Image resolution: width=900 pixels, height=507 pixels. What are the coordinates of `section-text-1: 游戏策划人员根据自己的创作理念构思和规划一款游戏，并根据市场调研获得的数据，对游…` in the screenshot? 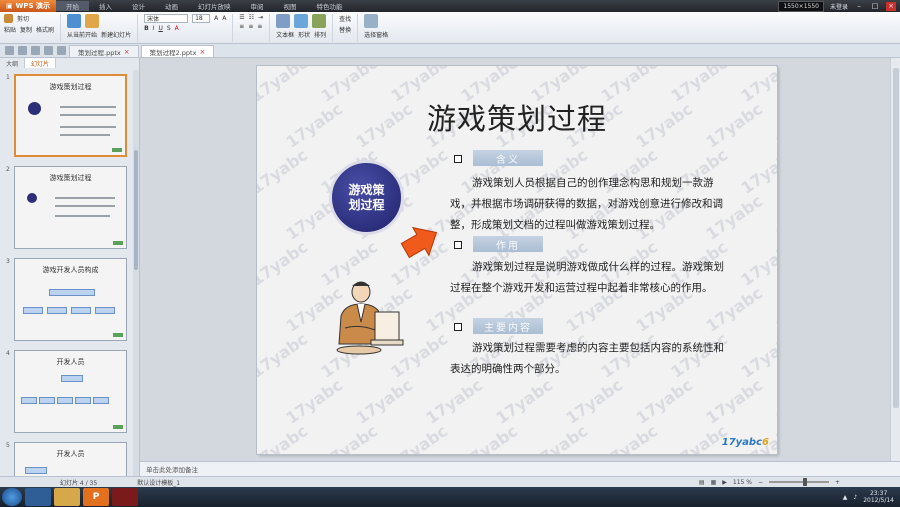 It's located at (592, 204).